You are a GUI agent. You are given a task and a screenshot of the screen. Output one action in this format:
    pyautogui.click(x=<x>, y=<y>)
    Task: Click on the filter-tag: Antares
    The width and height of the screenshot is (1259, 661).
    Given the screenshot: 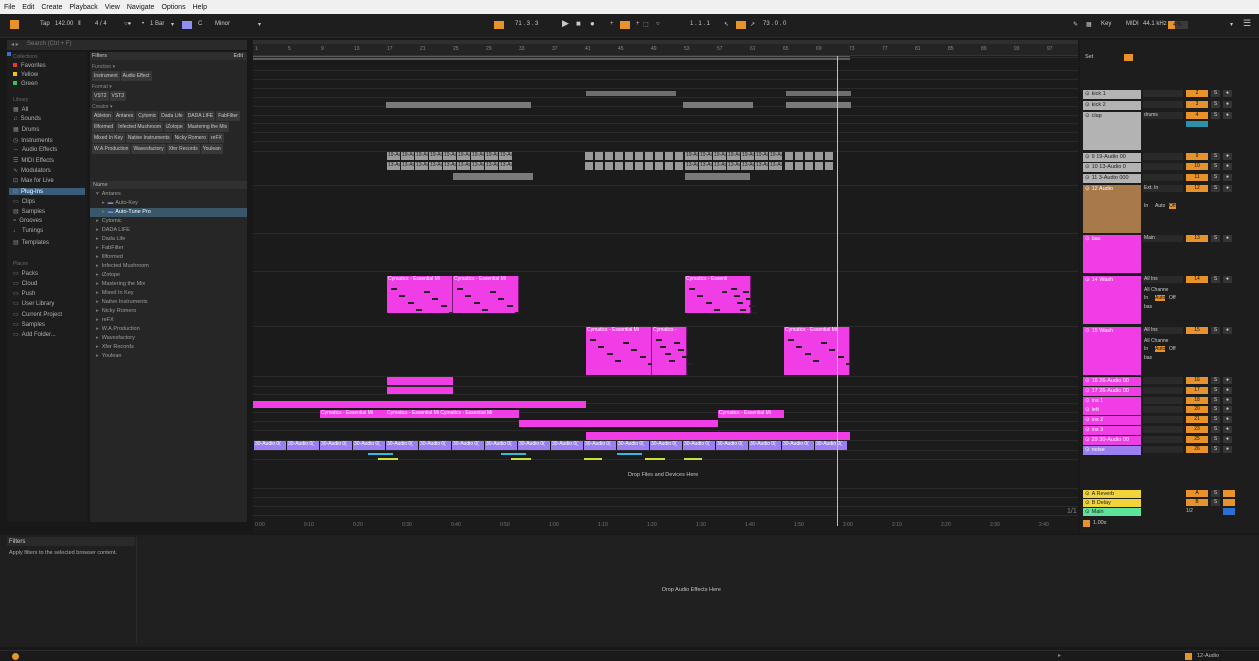 What is the action you would take?
    pyautogui.click(x=124, y=116)
    